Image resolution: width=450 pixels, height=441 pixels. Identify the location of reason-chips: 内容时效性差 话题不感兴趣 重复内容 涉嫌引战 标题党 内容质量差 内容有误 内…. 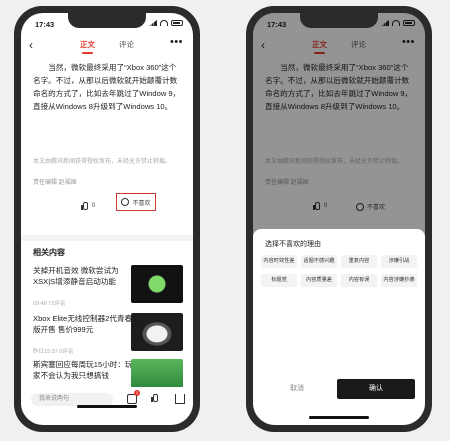
(339, 271).